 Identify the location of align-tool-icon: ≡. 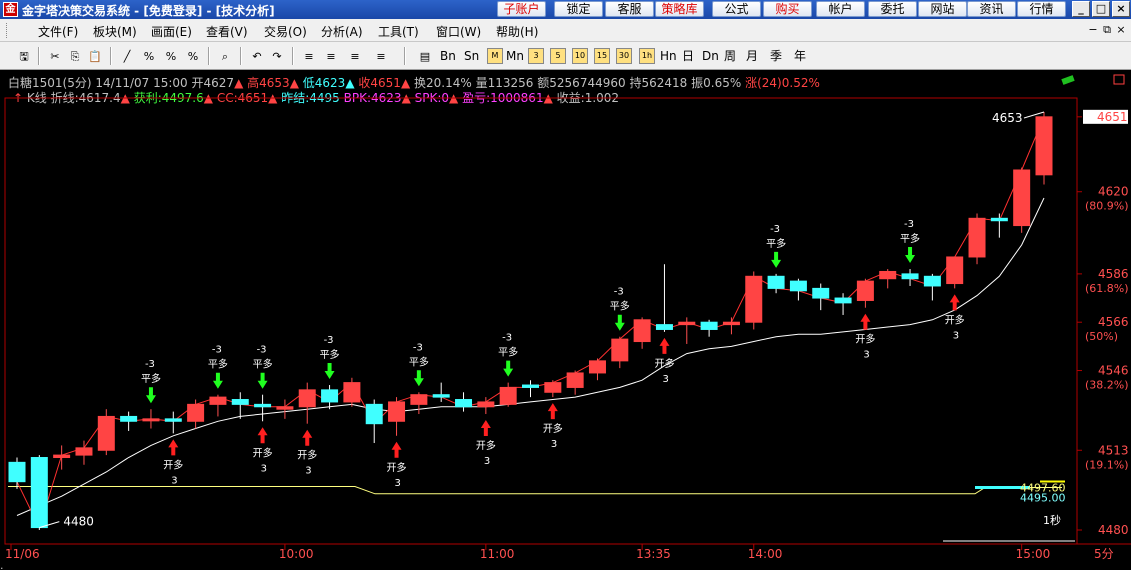
(381, 56).